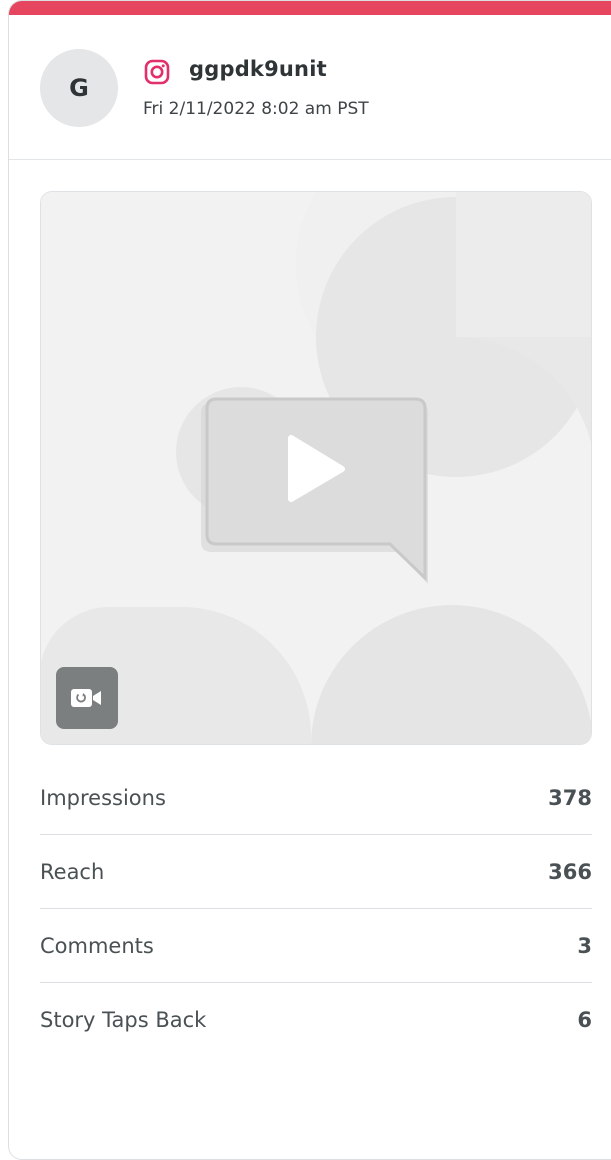 This screenshot has width=611, height=1160. Describe the element at coordinates (584, 945) in the screenshot. I see `metric-value: 3` at that location.